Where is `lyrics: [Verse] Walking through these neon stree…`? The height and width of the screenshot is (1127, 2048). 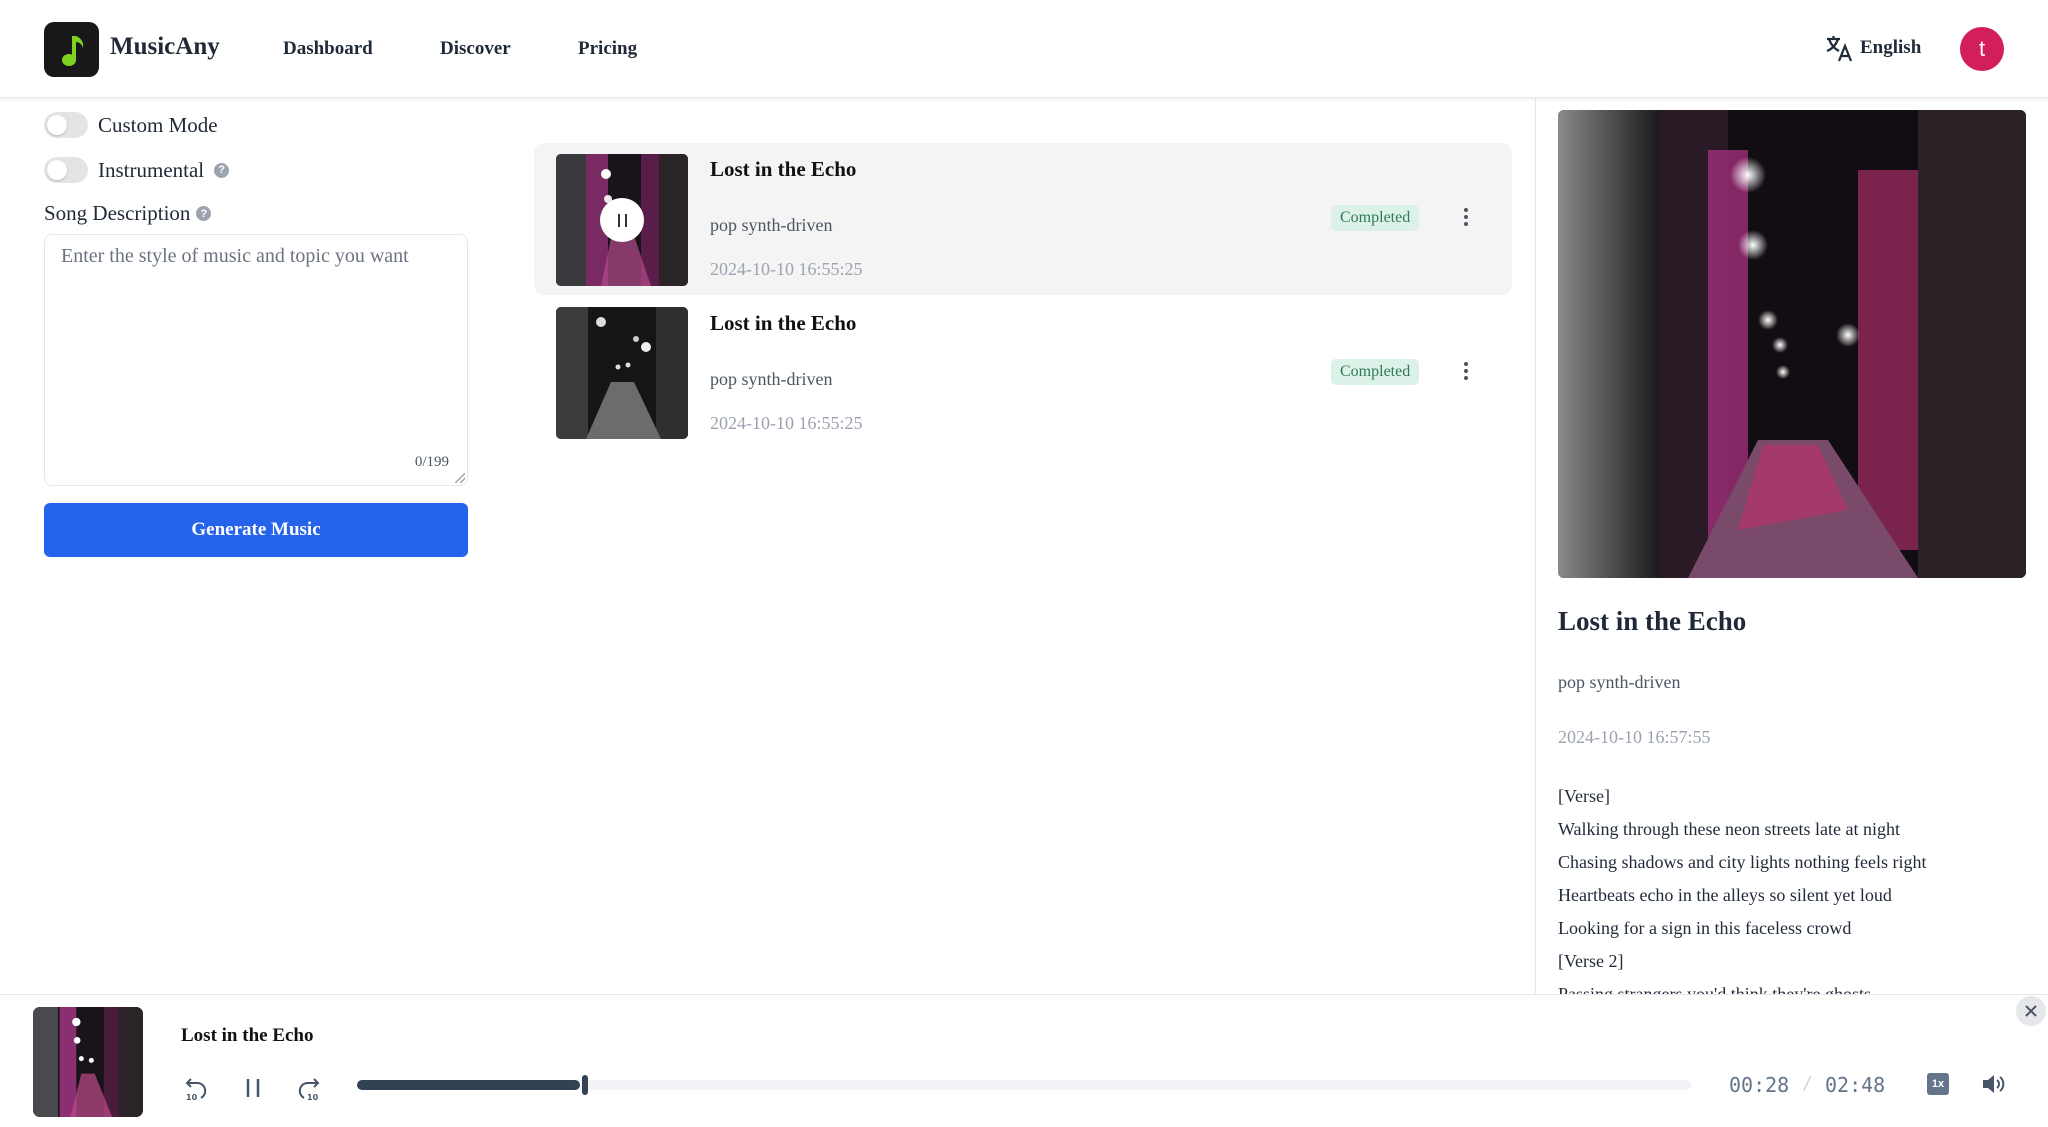
lyrics: [Verse] Walking through these neon stree… is located at coordinates (1793, 887).